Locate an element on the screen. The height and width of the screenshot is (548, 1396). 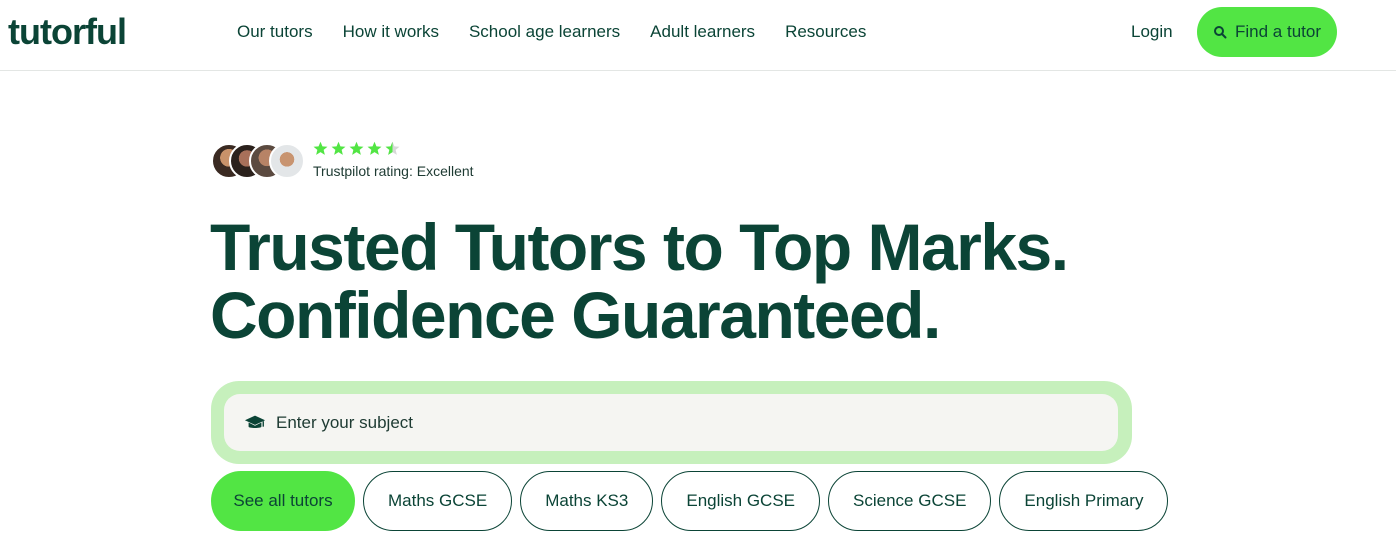
nav-resources: Resources is located at coordinates (825, 32).